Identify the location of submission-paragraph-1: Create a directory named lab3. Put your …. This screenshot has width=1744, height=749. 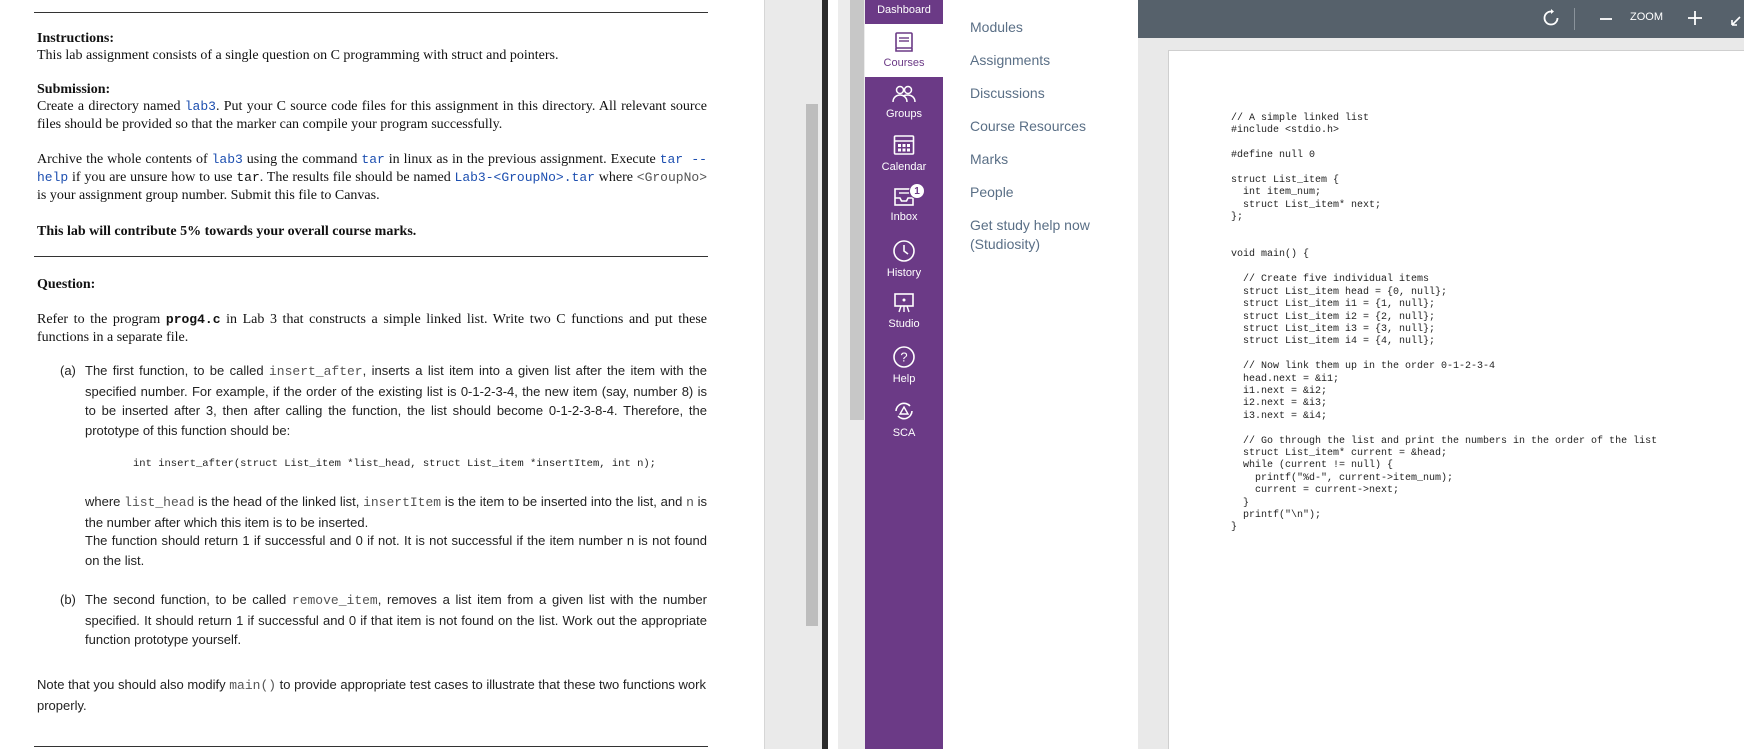
(372, 116).